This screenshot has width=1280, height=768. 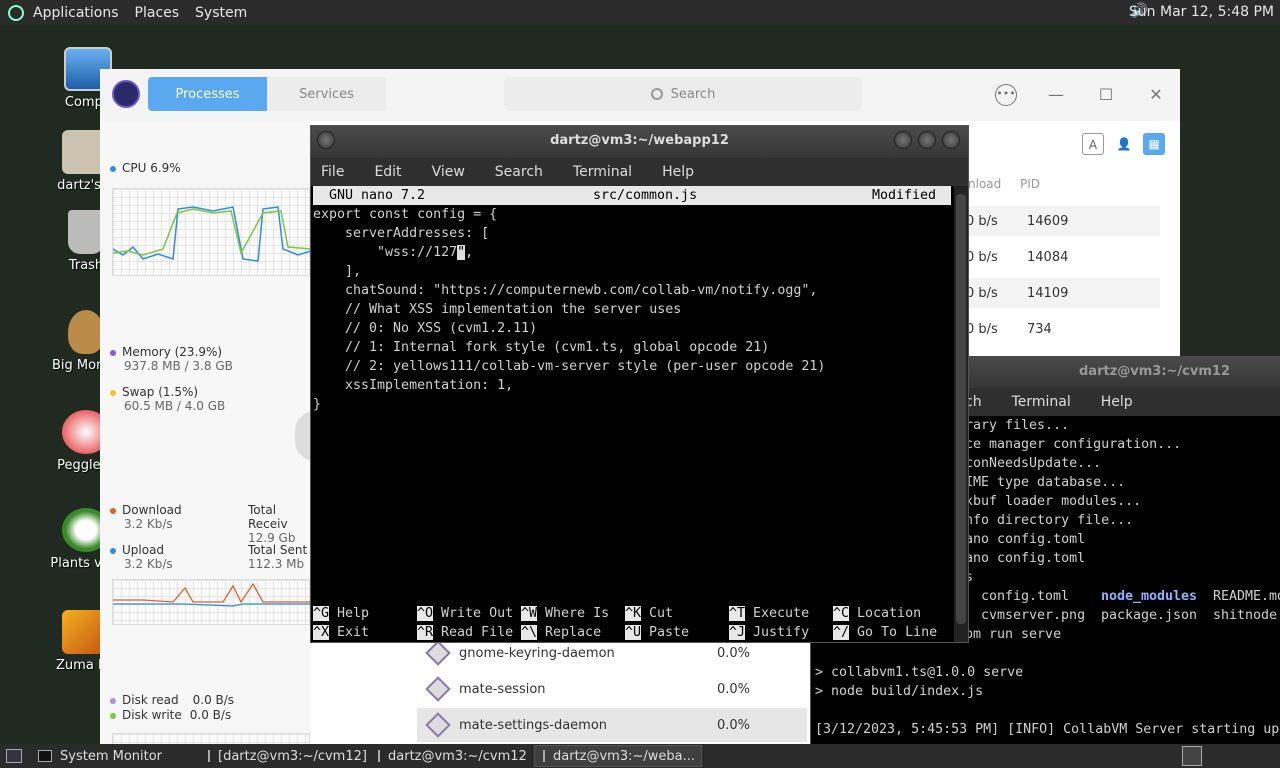 What do you see at coordinates (326, 94) in the screenshot?
I see `tab-services: Services` at bounding box center [326, 94].